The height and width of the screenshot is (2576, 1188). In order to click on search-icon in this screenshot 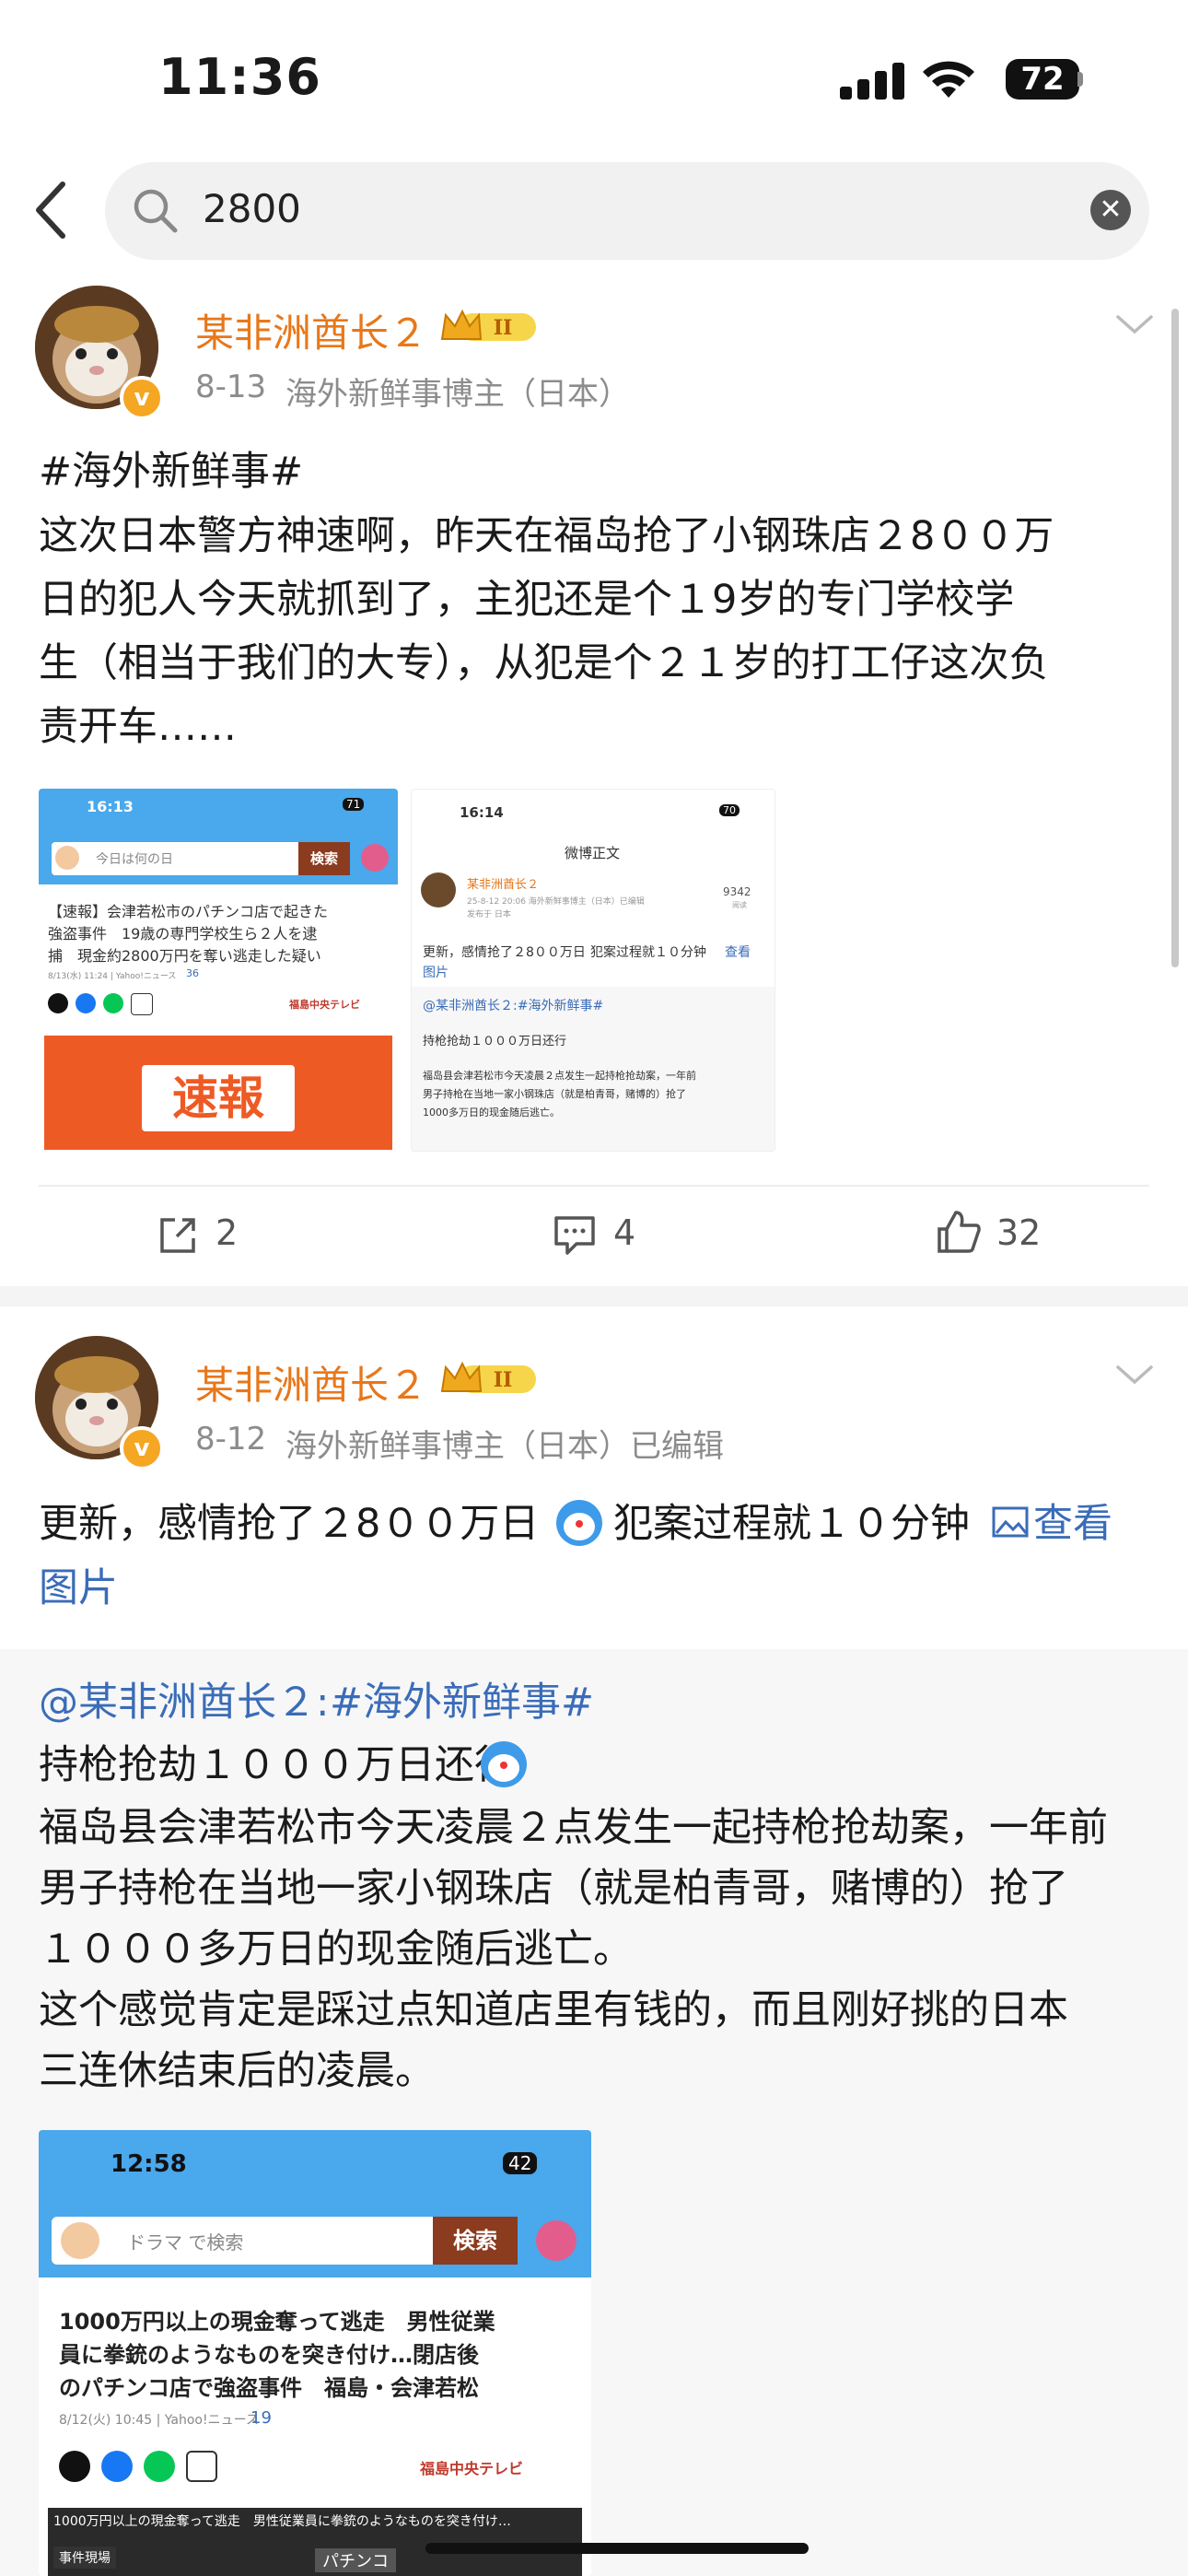, I will do `click(156, 211)`.